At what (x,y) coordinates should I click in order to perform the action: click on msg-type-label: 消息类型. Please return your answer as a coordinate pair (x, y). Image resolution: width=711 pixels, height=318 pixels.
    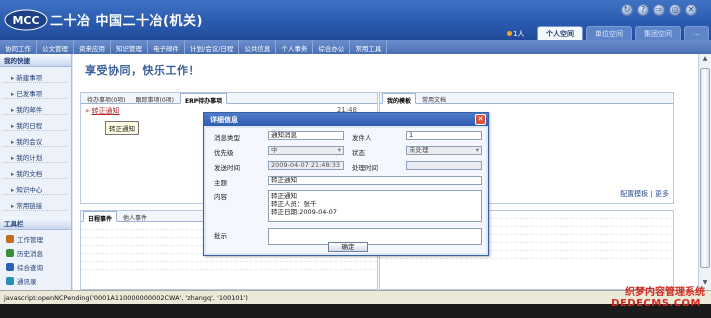
    Looking at the image, I should click on (227, 138).